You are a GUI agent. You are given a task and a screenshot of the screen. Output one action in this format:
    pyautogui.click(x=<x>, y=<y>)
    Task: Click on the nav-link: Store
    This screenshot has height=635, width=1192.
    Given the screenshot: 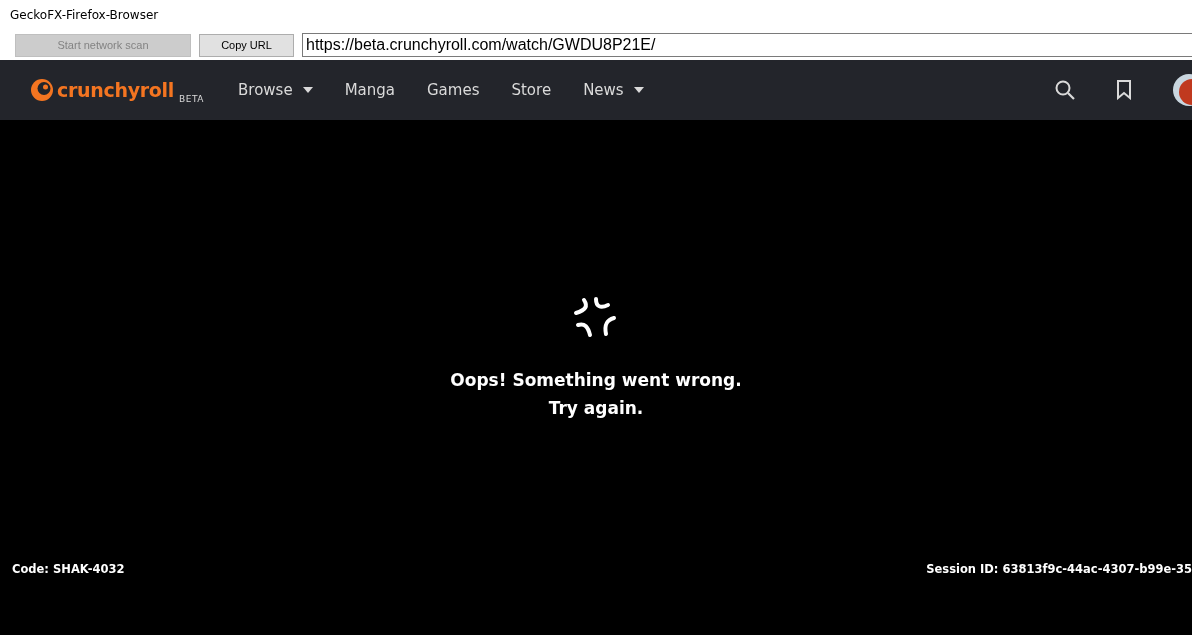 What is the action you would take?
    pyautogui.click(x=531, y=90)
    